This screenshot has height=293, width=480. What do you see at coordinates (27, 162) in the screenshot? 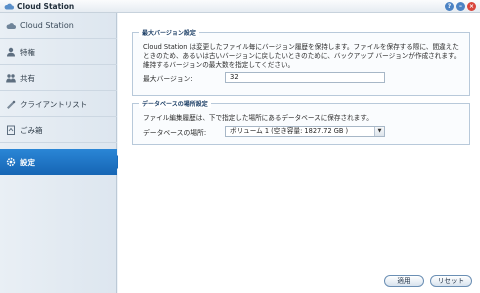
I see `sidebar-item-label: 設定` at bounding box center [27, 162].